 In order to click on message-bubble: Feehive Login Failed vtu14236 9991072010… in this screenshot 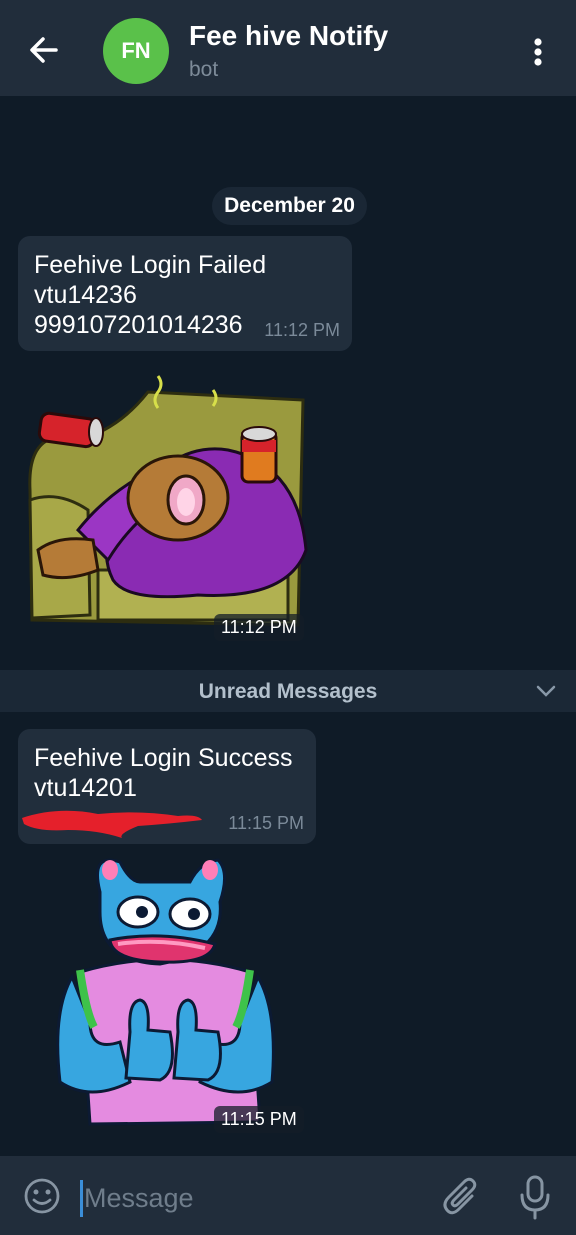, I will do `click(185, 293)`.